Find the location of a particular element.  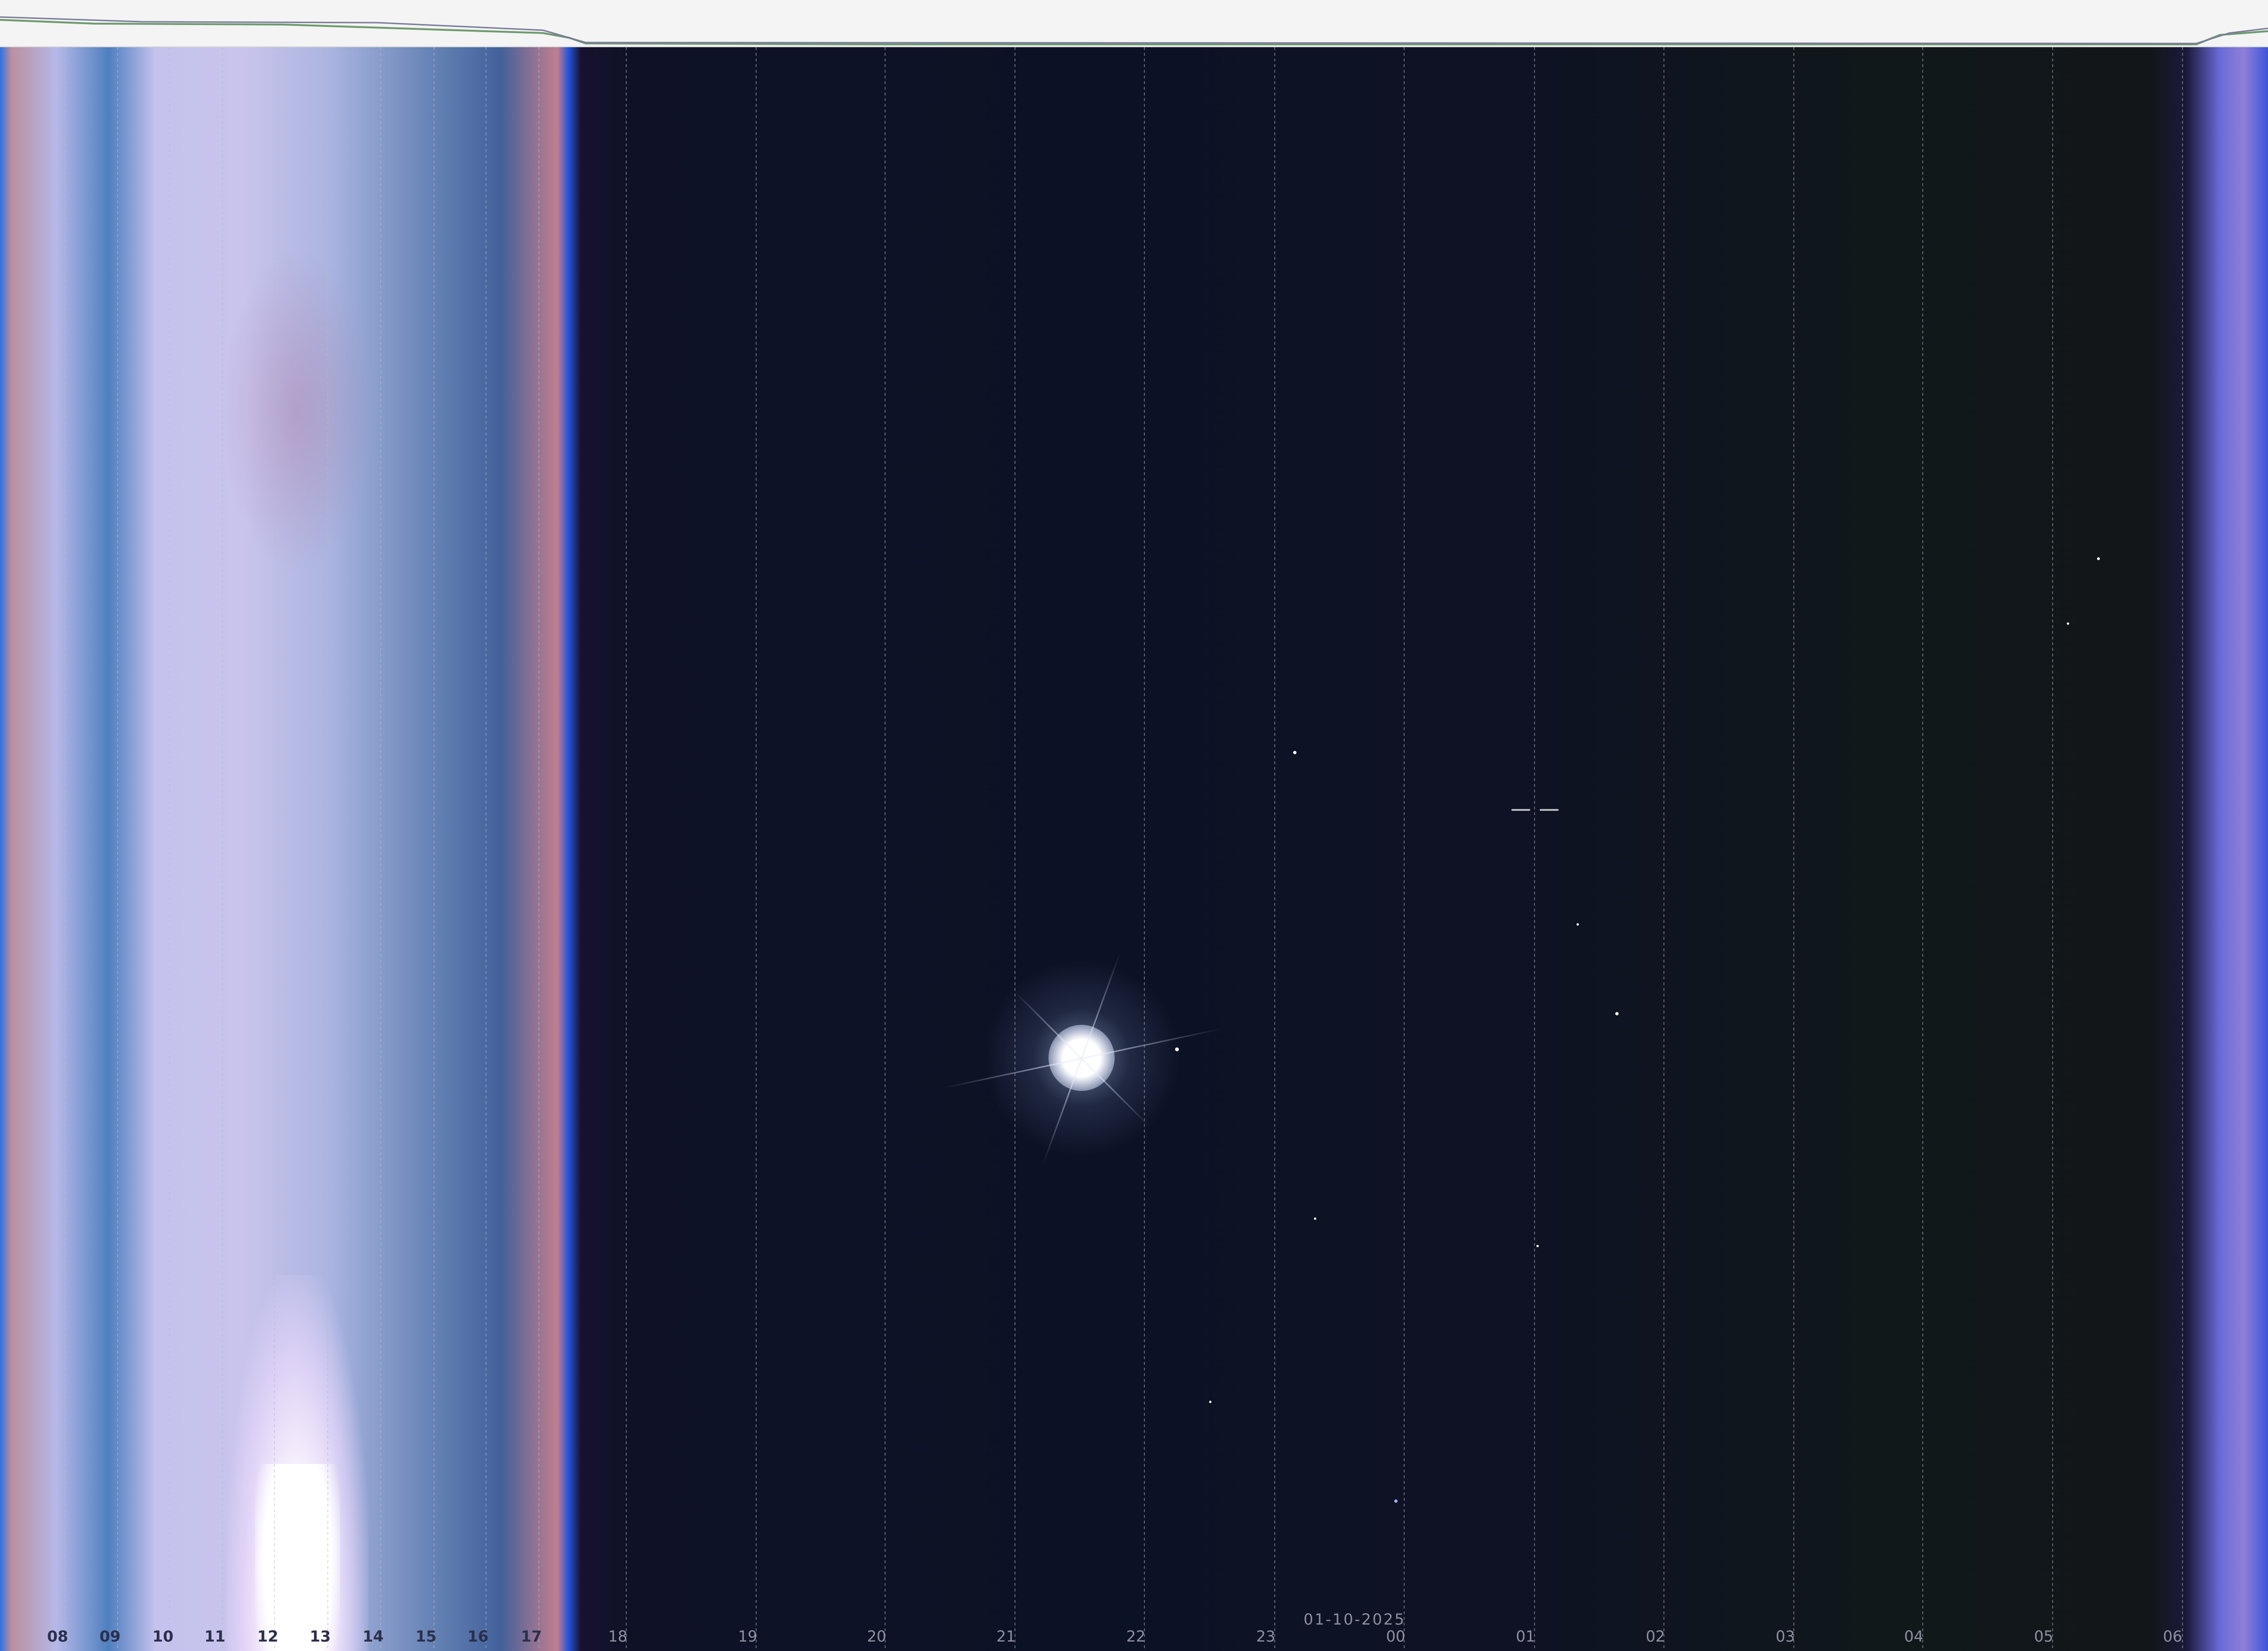

hour-label: 17 is located at coordinates (531, 1636).